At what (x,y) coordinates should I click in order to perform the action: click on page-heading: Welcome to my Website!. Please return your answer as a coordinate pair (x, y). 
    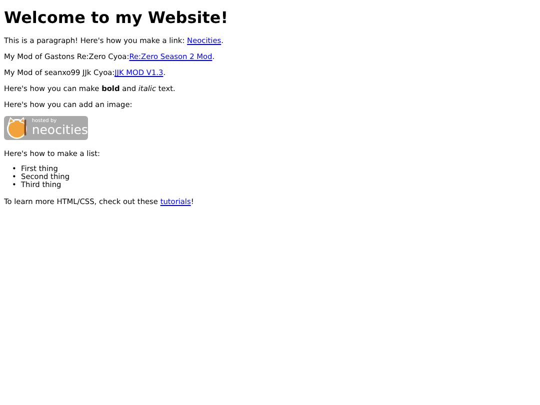
    Looking at the image, I should click on (117, 17).